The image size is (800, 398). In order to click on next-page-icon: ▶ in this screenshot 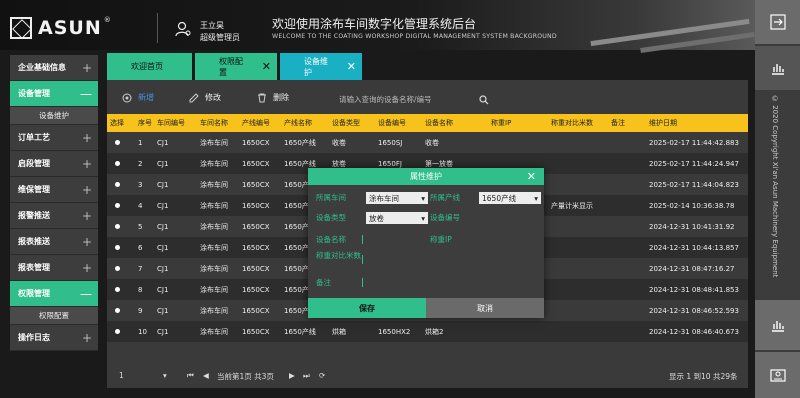, I will do `click(292, 375)`.